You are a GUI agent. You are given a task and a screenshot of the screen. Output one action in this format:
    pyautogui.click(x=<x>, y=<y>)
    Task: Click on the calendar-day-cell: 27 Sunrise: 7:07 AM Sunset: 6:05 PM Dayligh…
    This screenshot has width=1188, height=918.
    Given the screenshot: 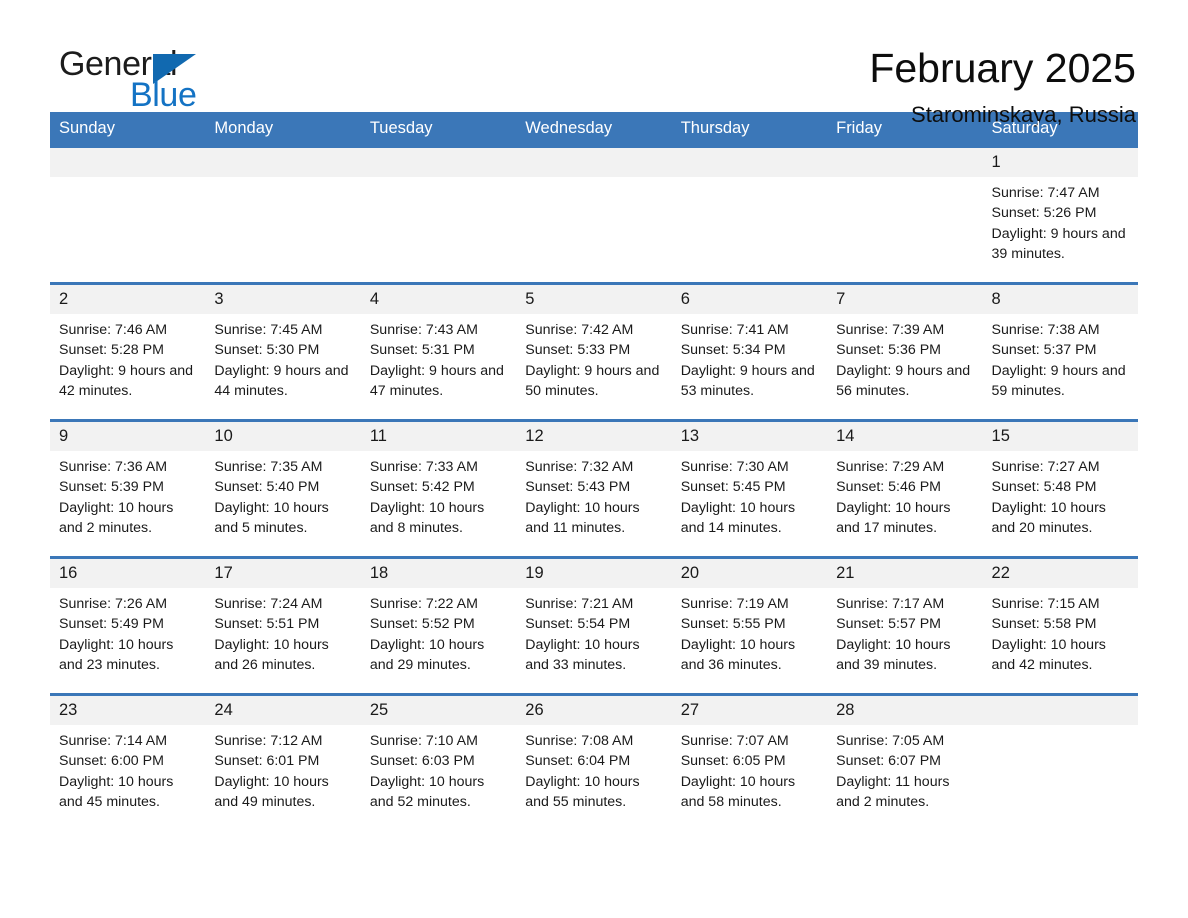 What is the action you would take?
    pyautogui.click(x=749, y=761)
    